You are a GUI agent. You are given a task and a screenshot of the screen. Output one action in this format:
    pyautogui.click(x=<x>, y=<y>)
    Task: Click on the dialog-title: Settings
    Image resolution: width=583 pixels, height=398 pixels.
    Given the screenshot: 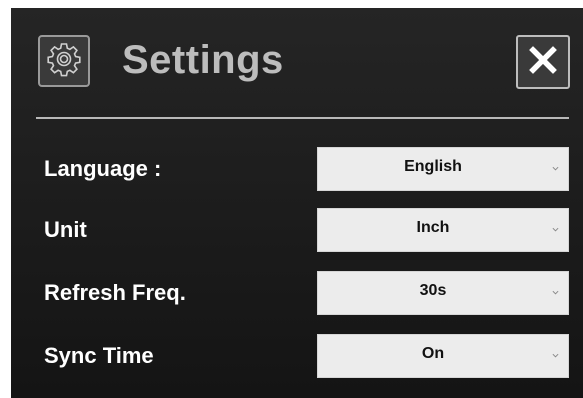 What is the action you would take?
    pyautogui.click(x=203, y=60)
    